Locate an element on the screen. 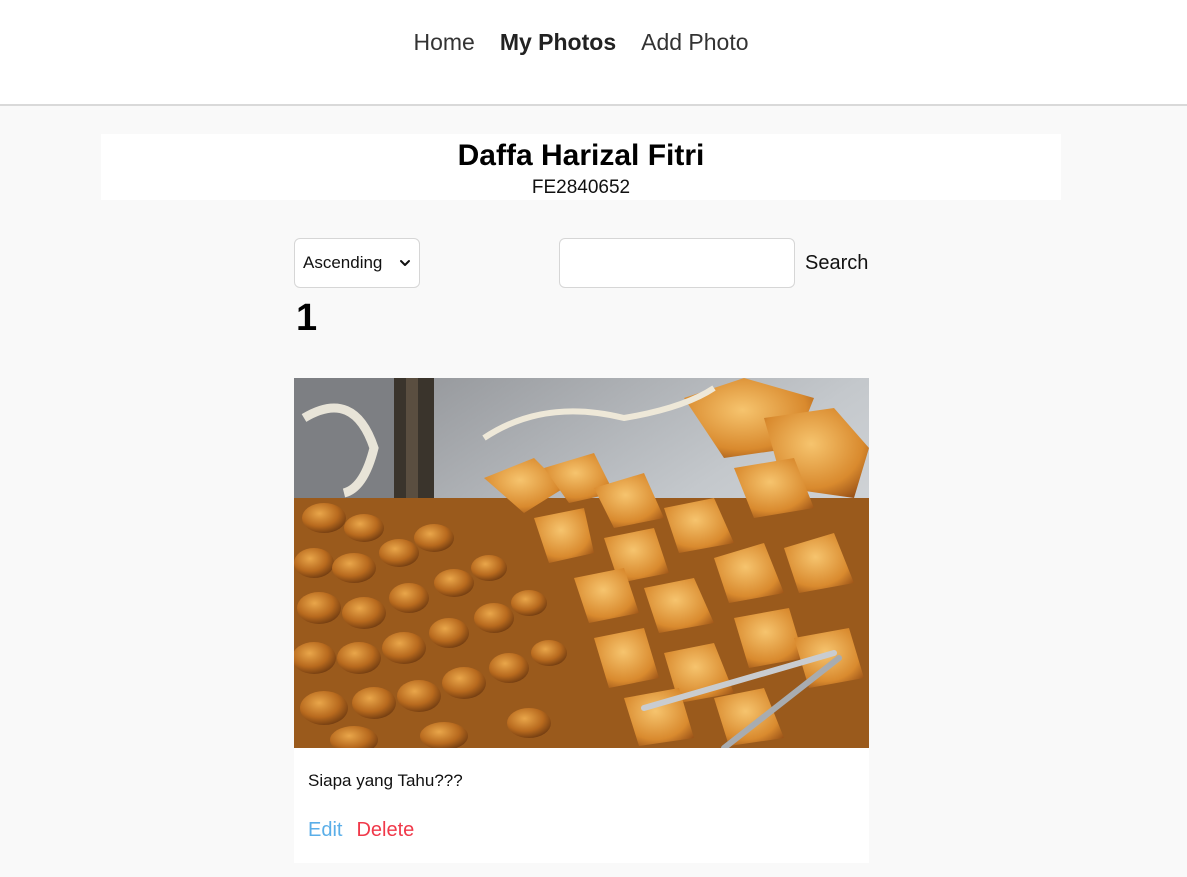  nav-add-photo-link: Add Photo is located at coordinates (694, 42).